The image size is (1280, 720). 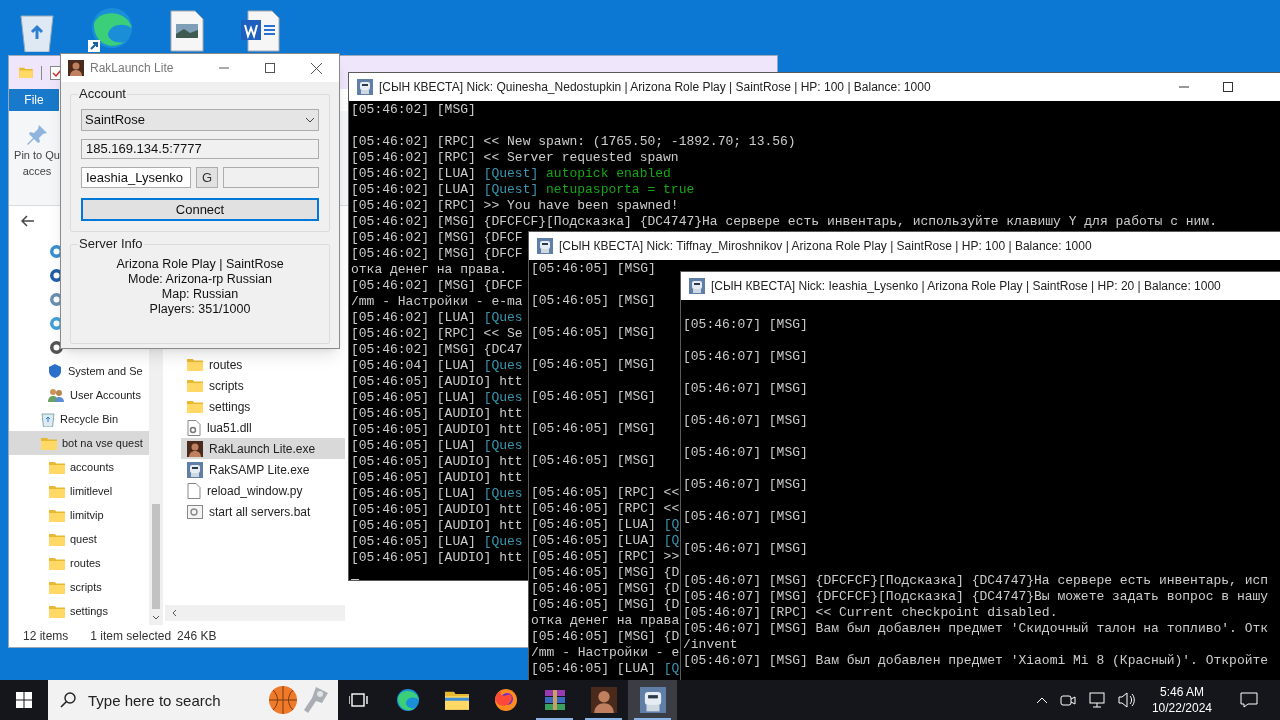 What do you see at coordinates (655, 87) in the screenshot?
I see `window-title: [СЫН КВЕСТА] Nick: Quinesha_Nedostupkin | Arizona Role Play | SaintRose | HP: 100 | Balance: 1000` at bounding box center [655, 87].